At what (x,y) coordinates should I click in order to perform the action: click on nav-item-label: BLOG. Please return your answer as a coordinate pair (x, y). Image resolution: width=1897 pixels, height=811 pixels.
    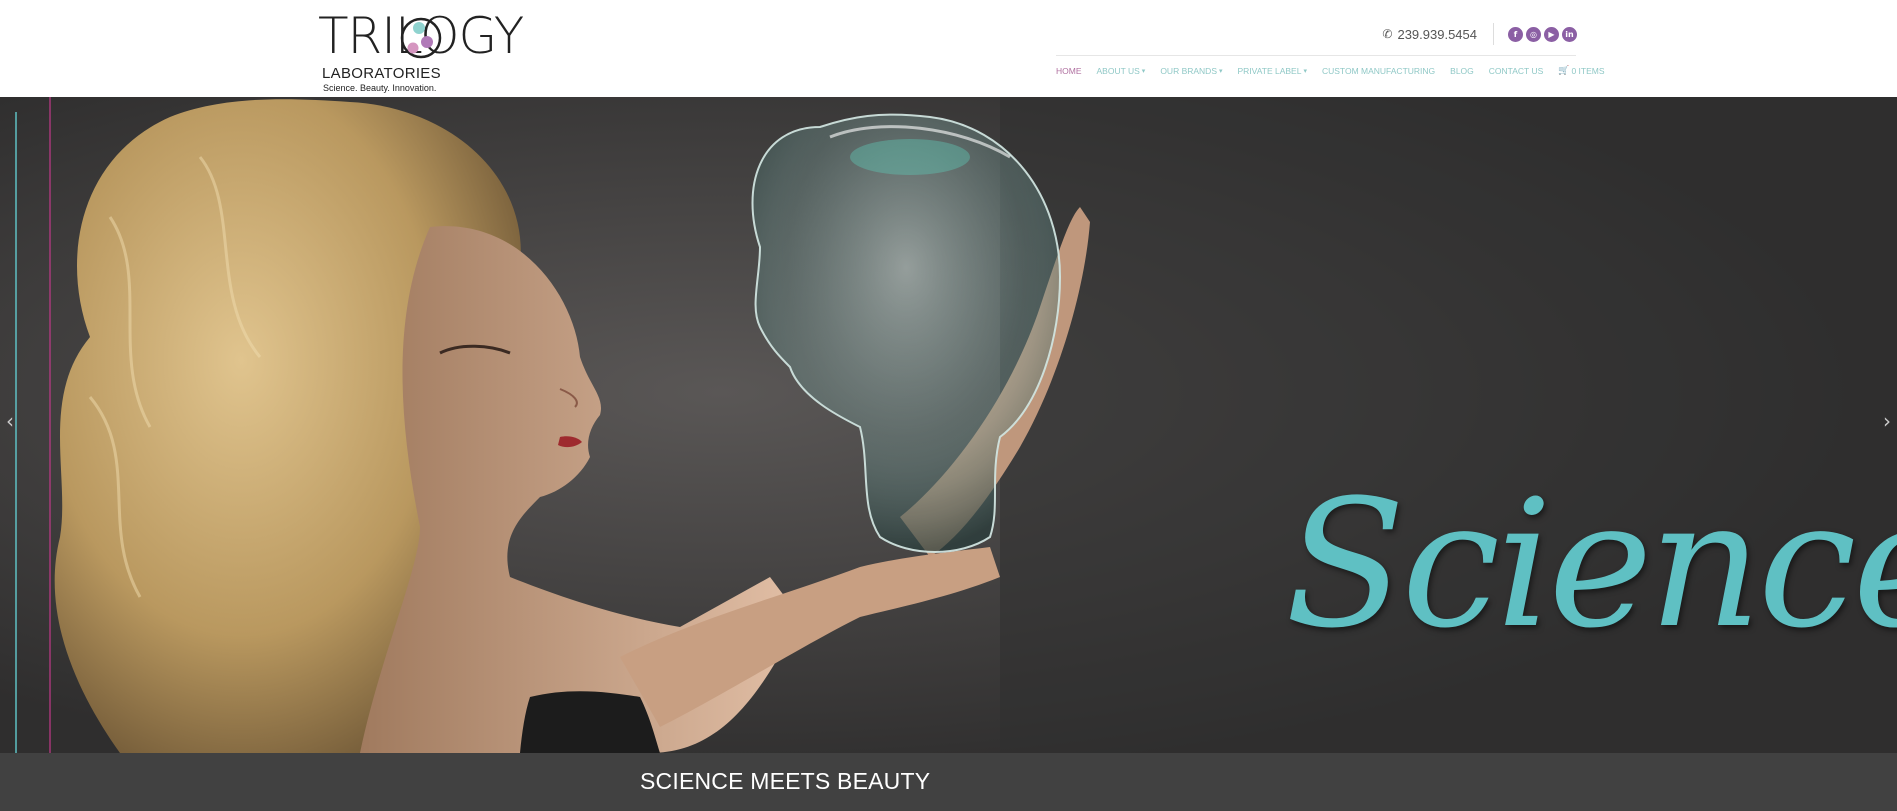
    Looking at the image, I should click on (1462, 71).